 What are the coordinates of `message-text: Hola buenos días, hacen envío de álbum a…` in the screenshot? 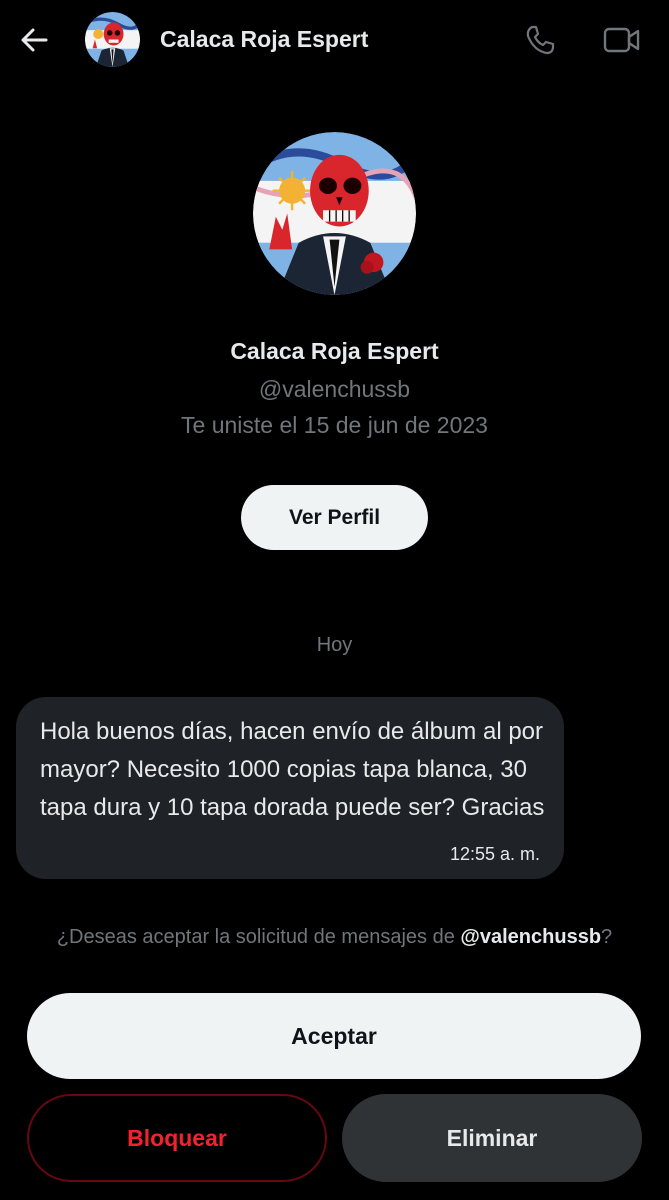 It's located at (292, 769).